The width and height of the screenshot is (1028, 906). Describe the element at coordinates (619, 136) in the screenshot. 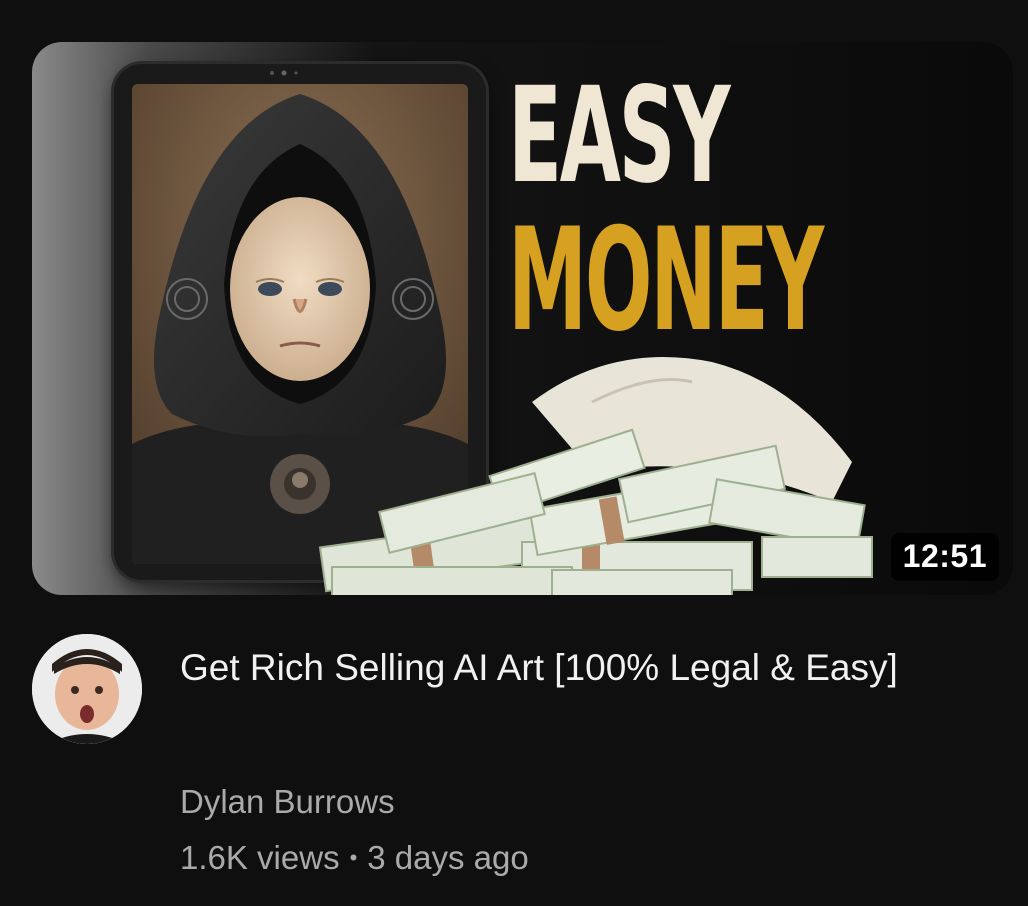

I see `thumbnail-headline-line1: EASY` at that location.